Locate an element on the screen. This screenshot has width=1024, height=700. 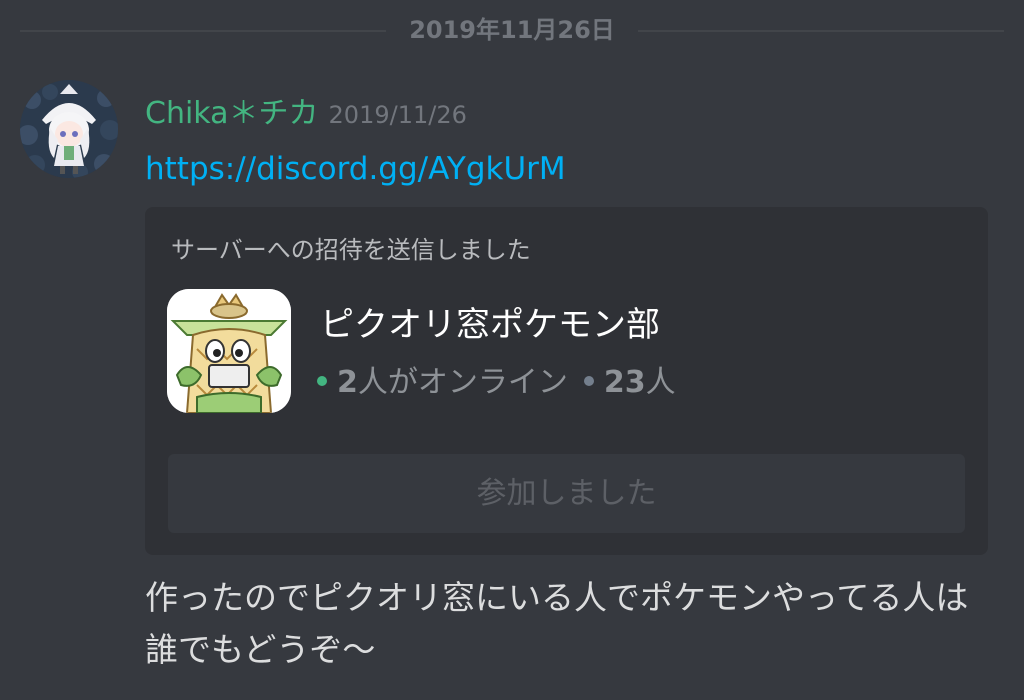
server-stats: 2人がオンライン 23人 is located at coordinates (496, 383).